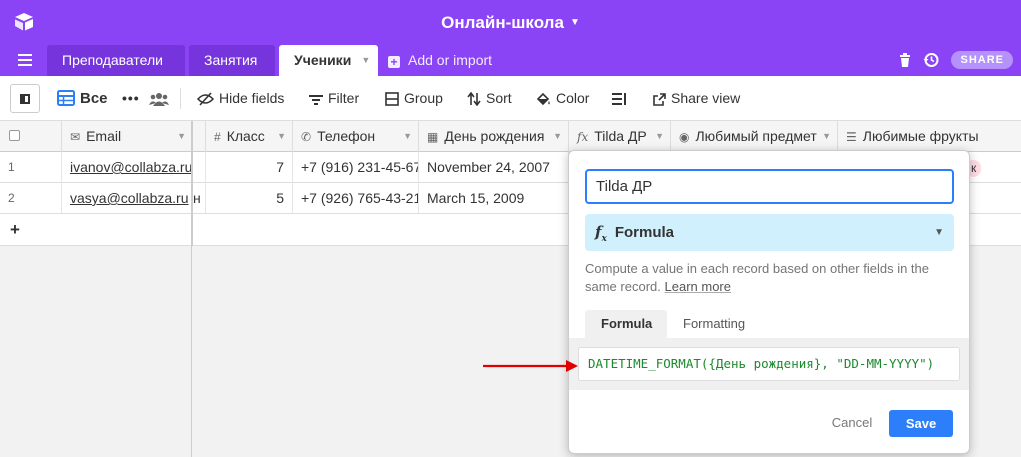 The height and width of the screenshot is (457, 1021). I want to click on top-bar: Онлайн-школа ▼, so click(510, 22).